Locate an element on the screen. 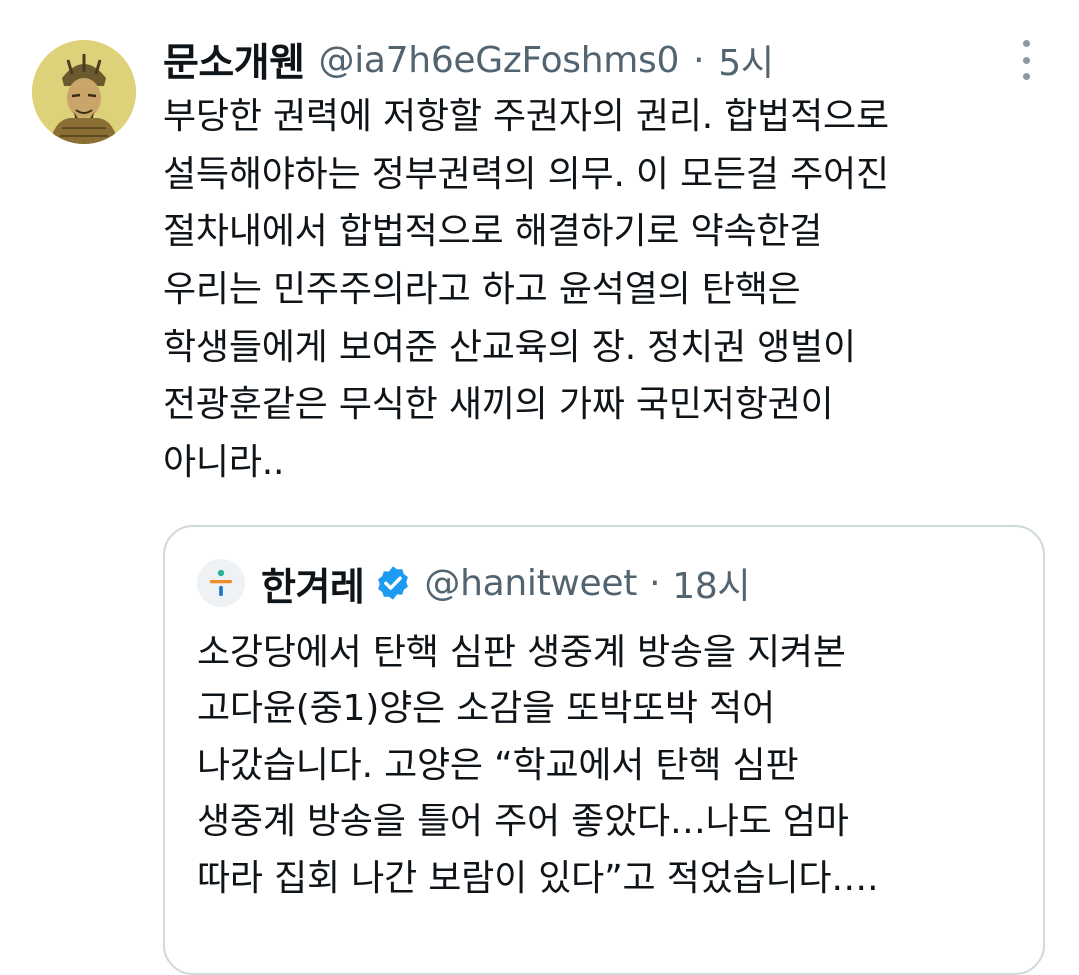 The width and height of the screenshot is (1079, 975). quoted-text-line: 고다윤(중1)양은 소감을 또박또박 적어 is located at coordinates (486, 709).